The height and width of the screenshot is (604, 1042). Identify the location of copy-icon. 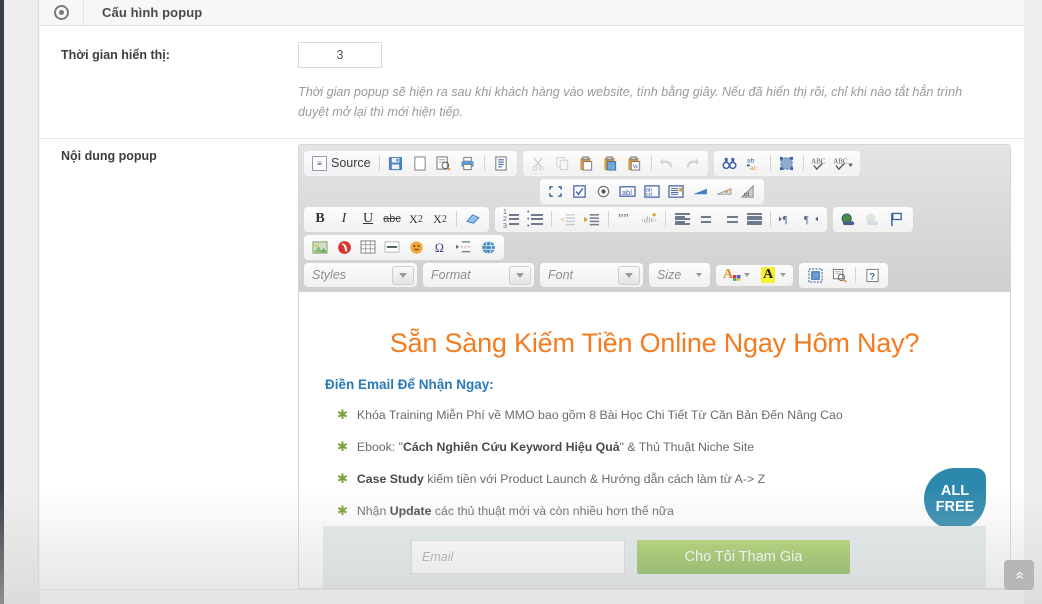
(563, 163).